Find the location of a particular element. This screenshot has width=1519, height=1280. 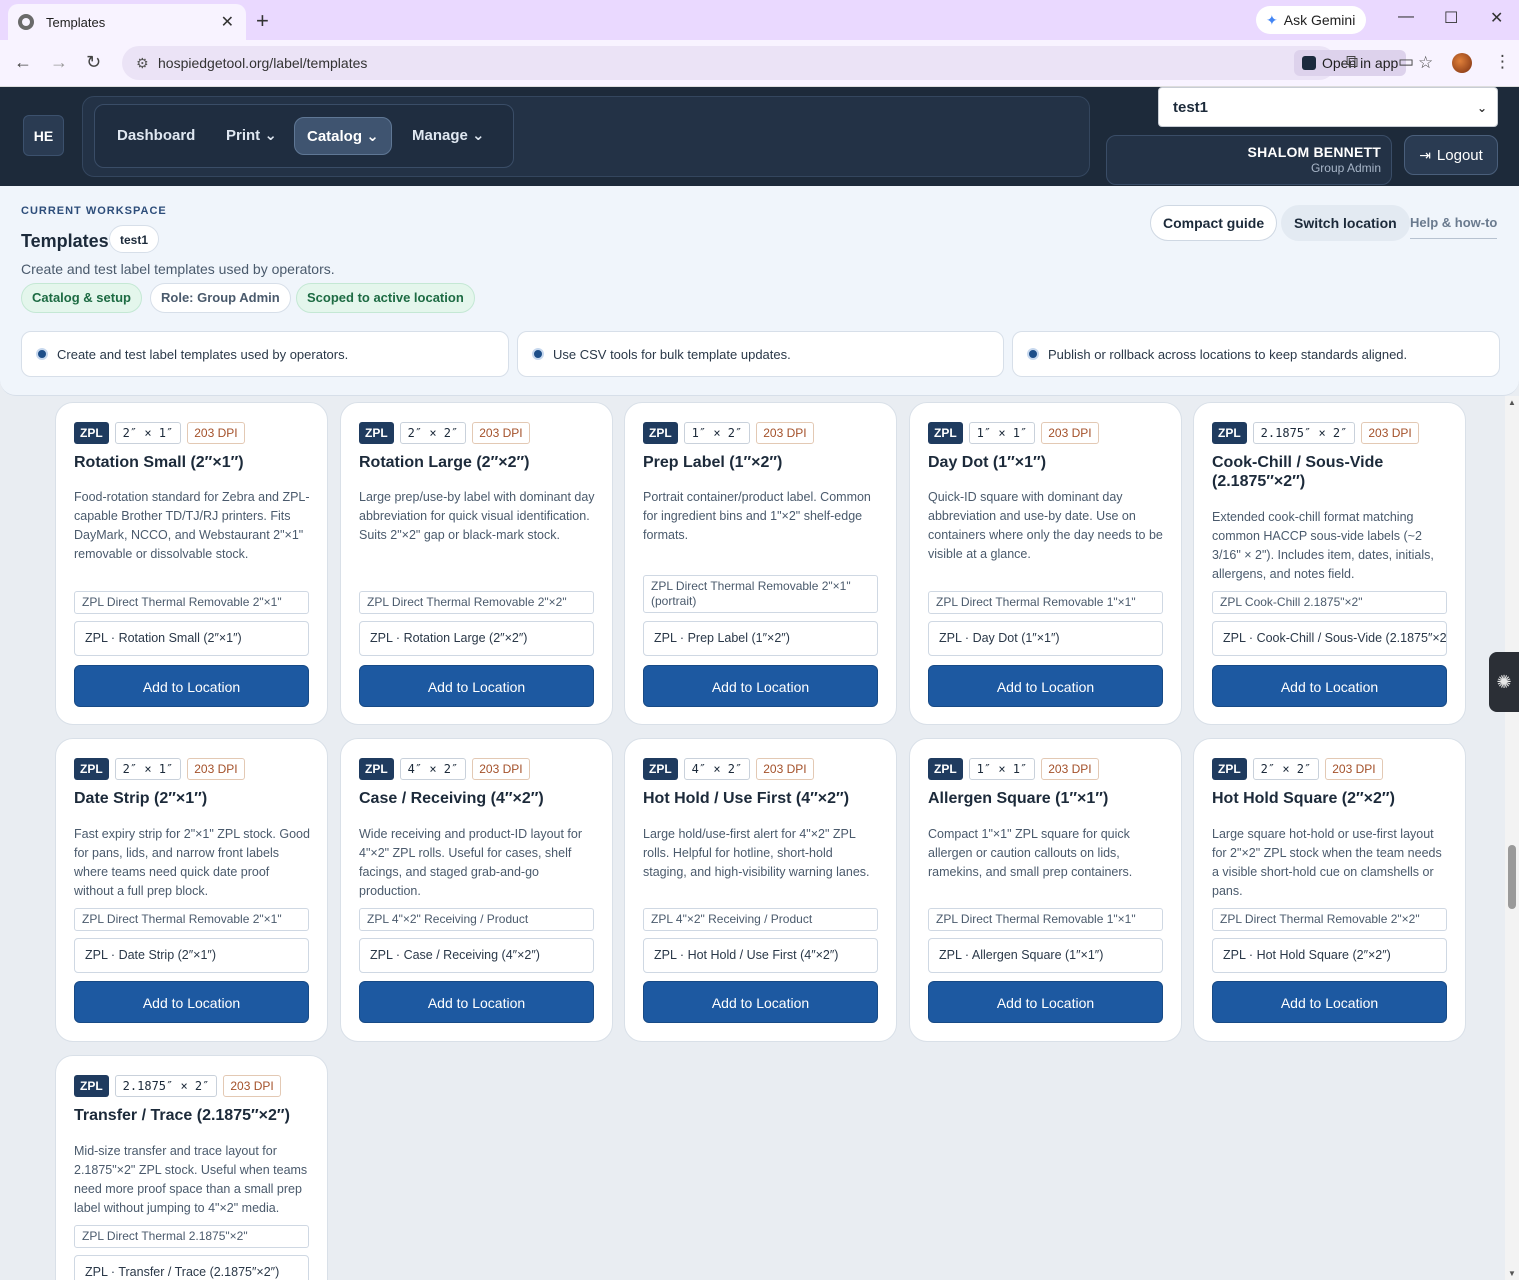

template-select: ZPL · Rotation Large (2″×2″) is located at coordinates (476, 638).